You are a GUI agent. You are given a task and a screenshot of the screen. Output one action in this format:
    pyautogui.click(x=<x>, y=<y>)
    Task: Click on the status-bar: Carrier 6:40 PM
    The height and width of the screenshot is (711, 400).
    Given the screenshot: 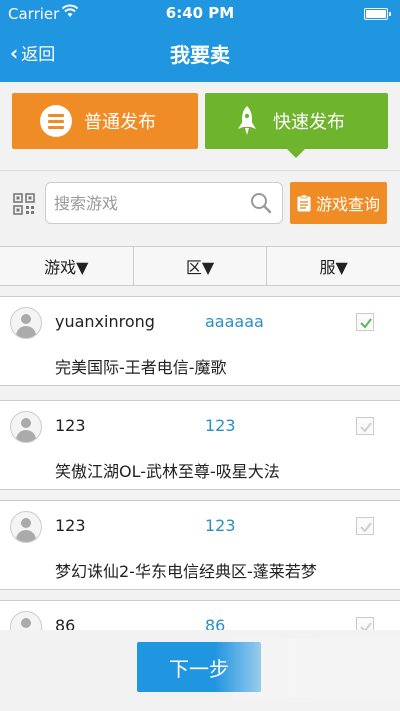 What is the action you would take?
    pyautogui.click(x=200, y=14)
    